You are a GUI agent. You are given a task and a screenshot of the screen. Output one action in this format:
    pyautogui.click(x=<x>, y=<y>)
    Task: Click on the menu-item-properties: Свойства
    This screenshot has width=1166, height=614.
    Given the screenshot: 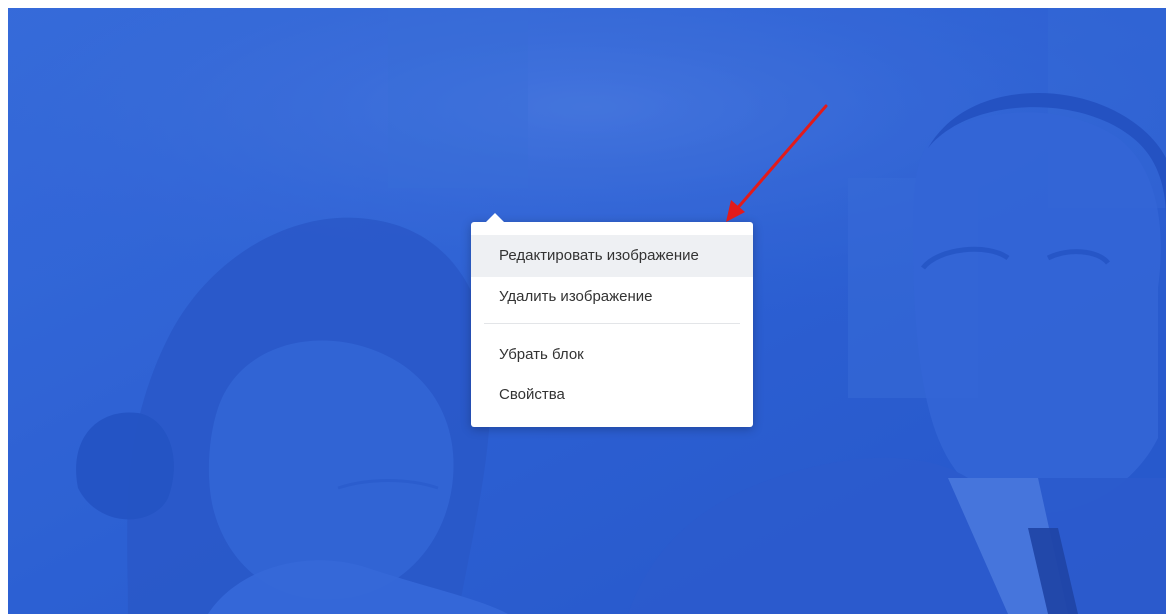 What is the action you would take?
    pyautogui.click(x=612, y=395)
    